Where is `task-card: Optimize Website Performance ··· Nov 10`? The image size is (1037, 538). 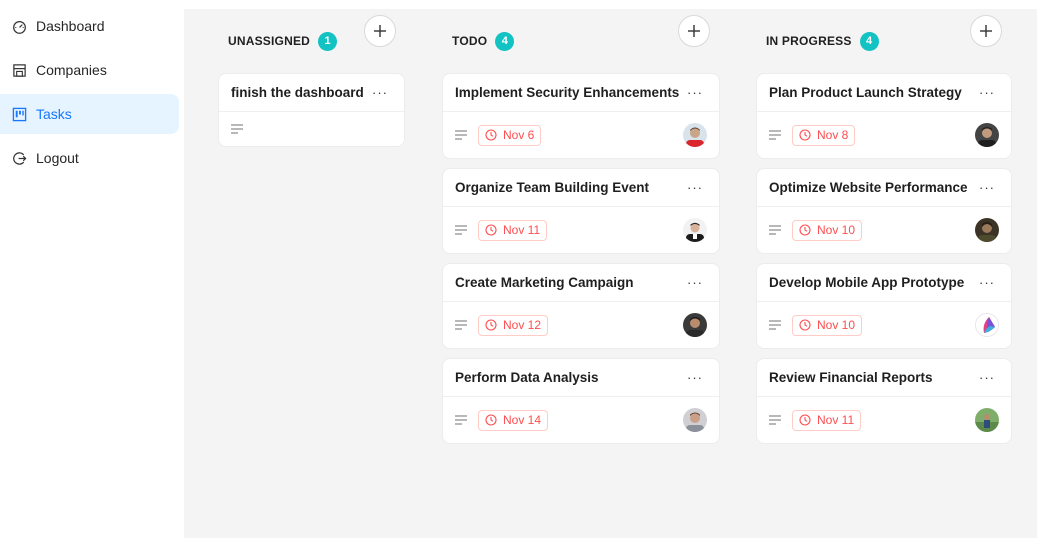
task-card: Optimize Website Performance ··· Nov 10 is located at coordinates (884, 211).